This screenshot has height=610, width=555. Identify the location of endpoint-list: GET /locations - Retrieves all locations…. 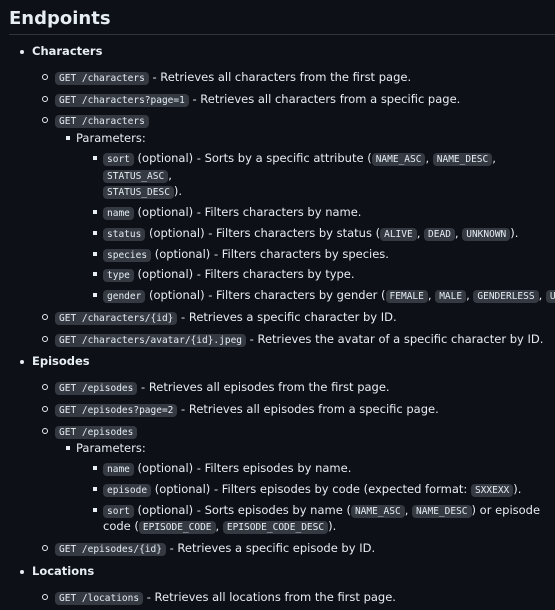
(293, 597).